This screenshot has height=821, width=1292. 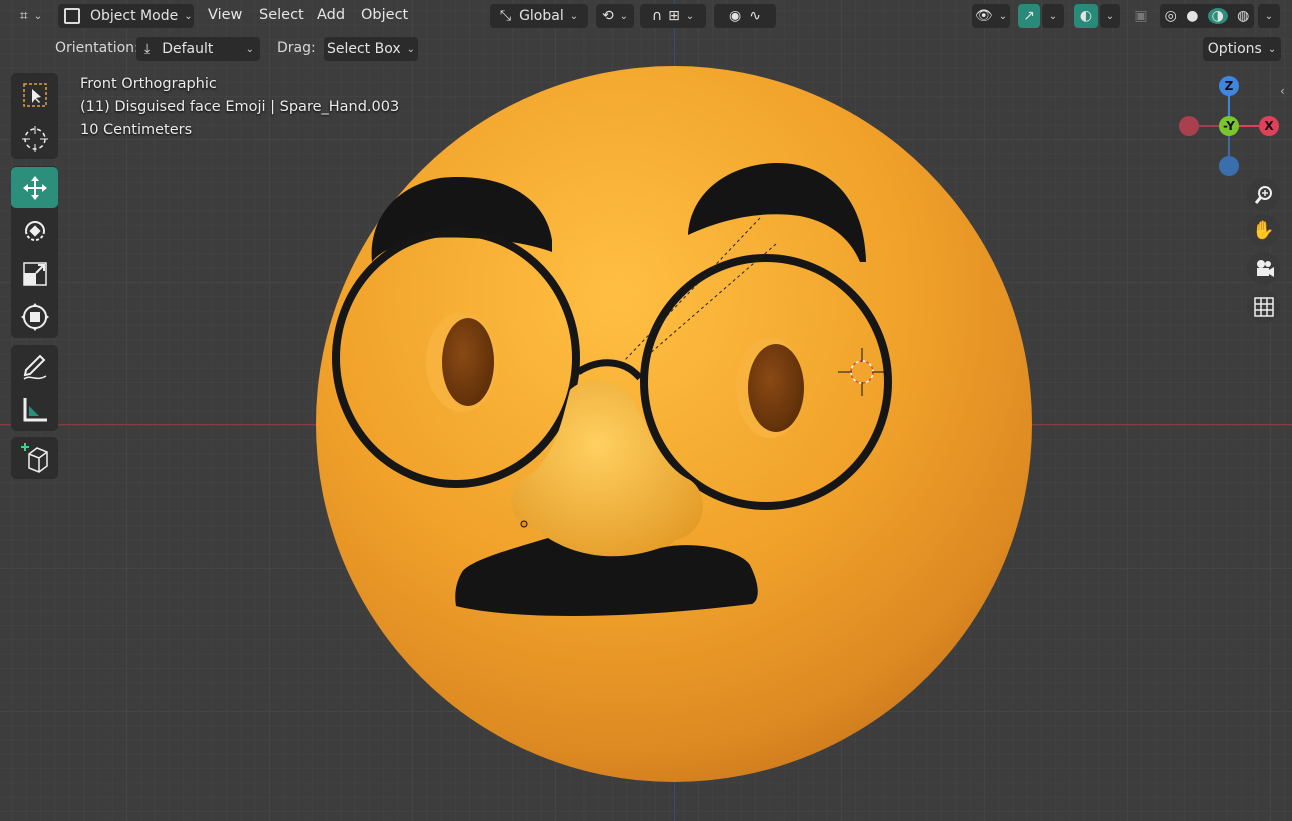 I want to click on zoom-icon, so click(x=1263, y=194).